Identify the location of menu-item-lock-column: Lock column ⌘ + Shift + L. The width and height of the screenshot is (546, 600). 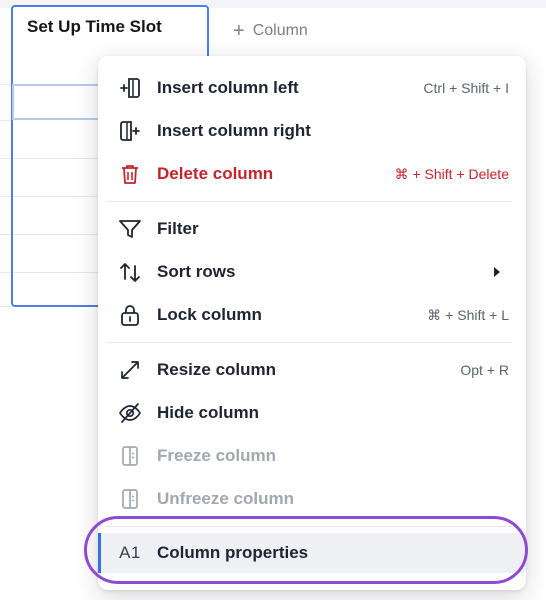
(312, 315).